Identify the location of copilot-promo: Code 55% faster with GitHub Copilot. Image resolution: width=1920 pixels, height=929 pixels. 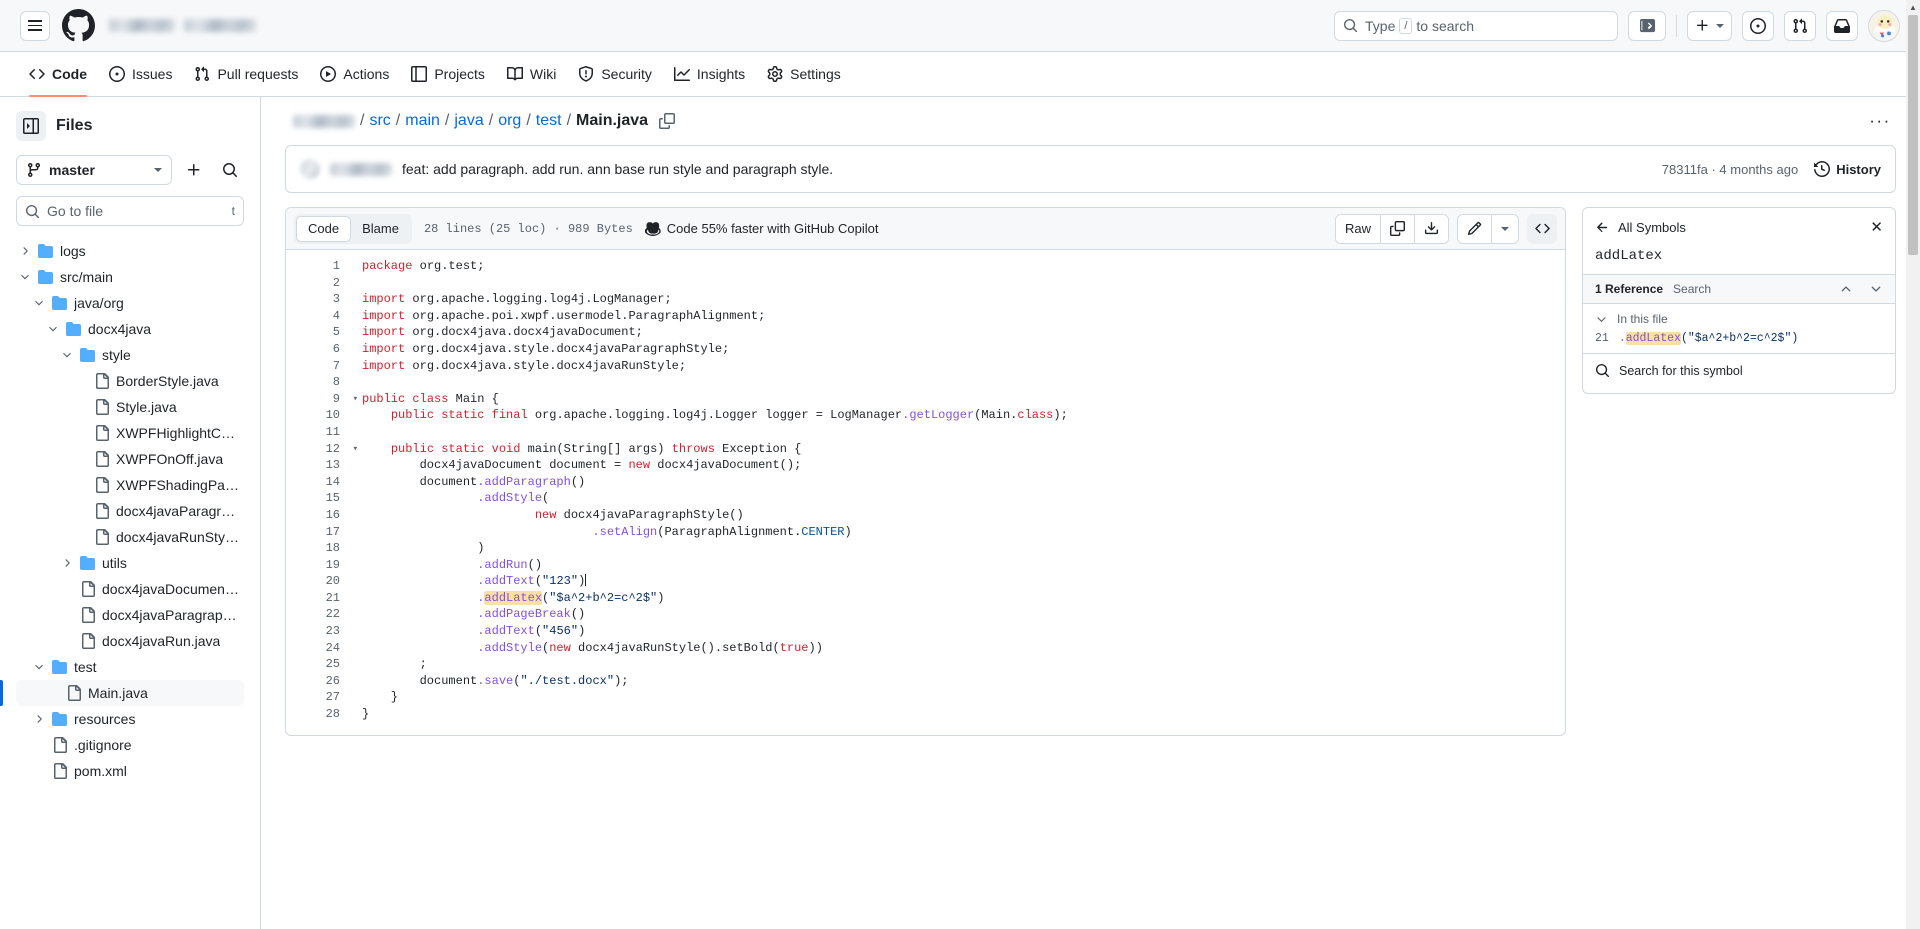
(761, 229).